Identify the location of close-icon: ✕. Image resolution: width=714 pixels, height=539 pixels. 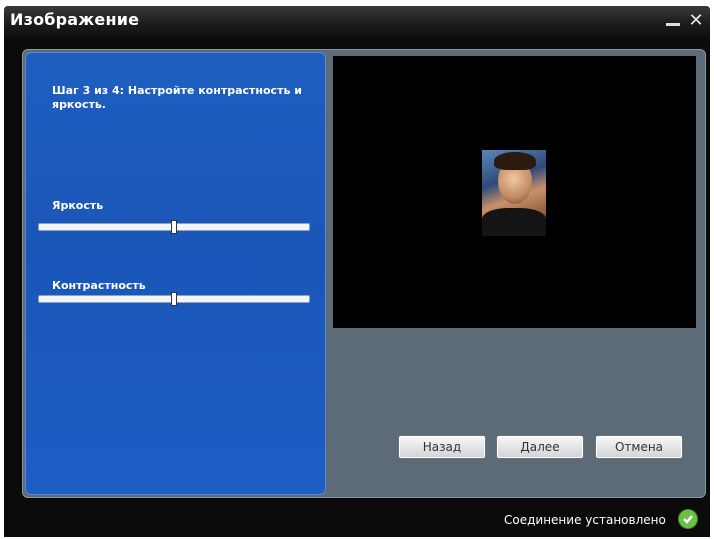
(696, 20).